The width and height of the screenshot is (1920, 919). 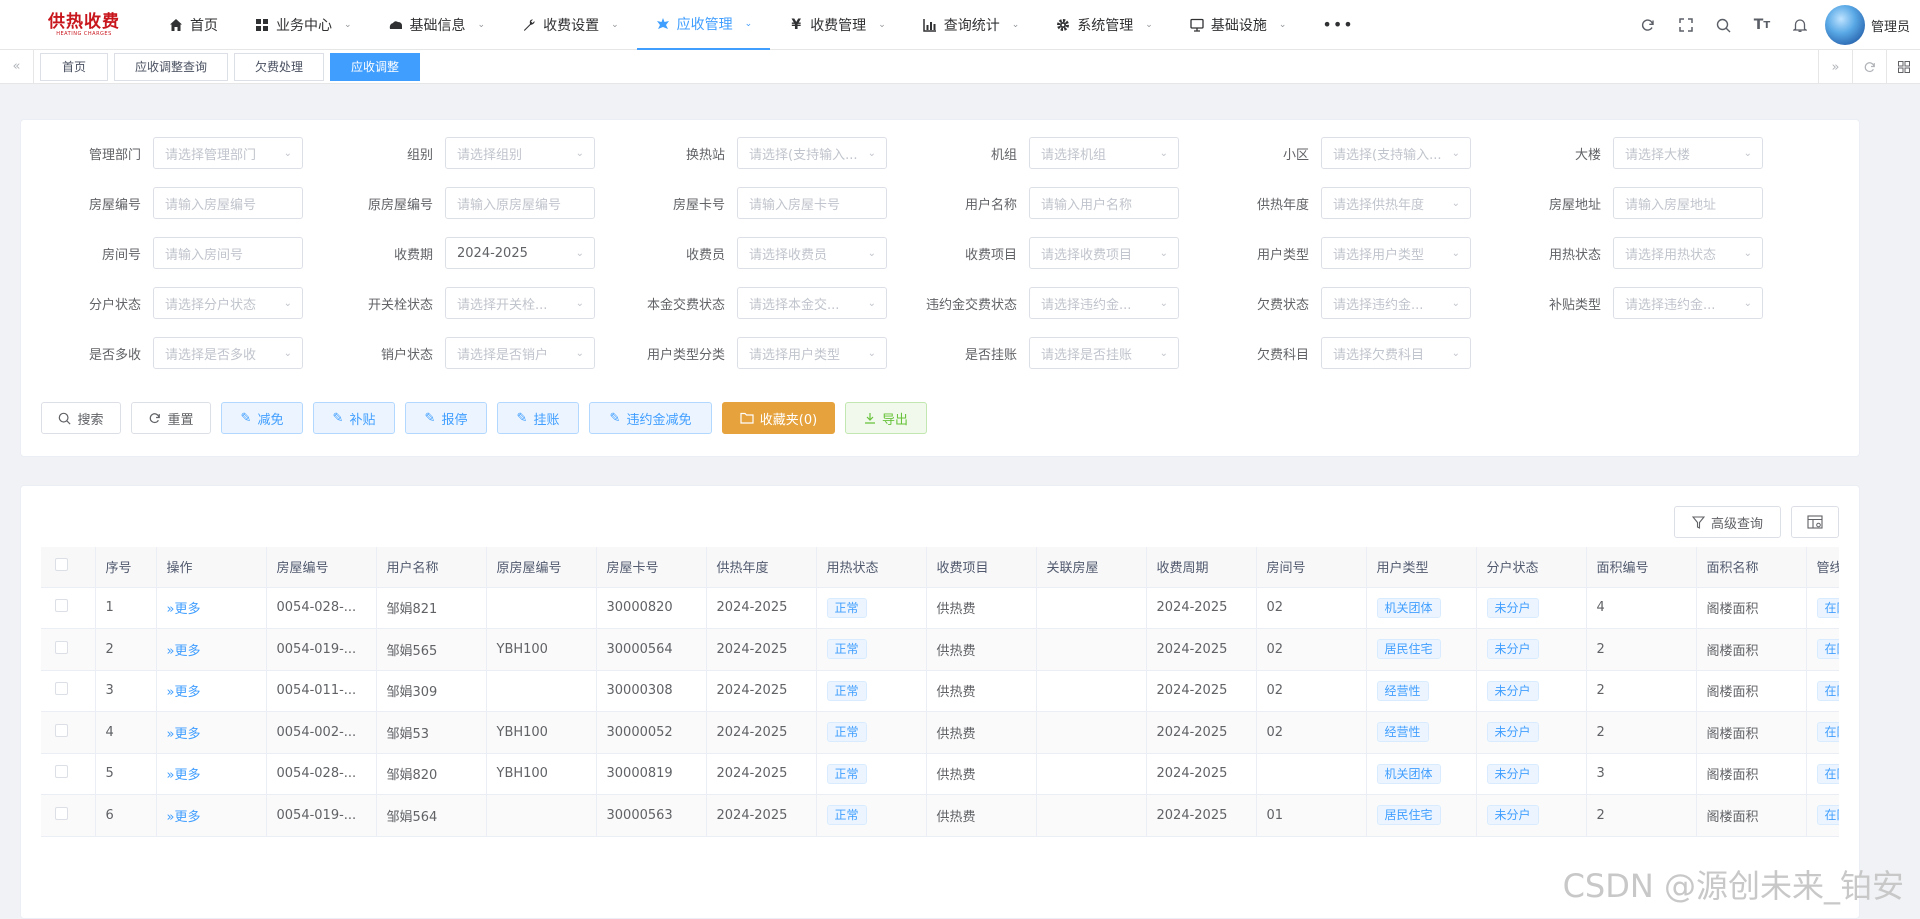 What do you see at coordinates (1727, 522) in the screenshot?
I see `advanced-query-button: 高级查询` at bounding box center [1727, 522].